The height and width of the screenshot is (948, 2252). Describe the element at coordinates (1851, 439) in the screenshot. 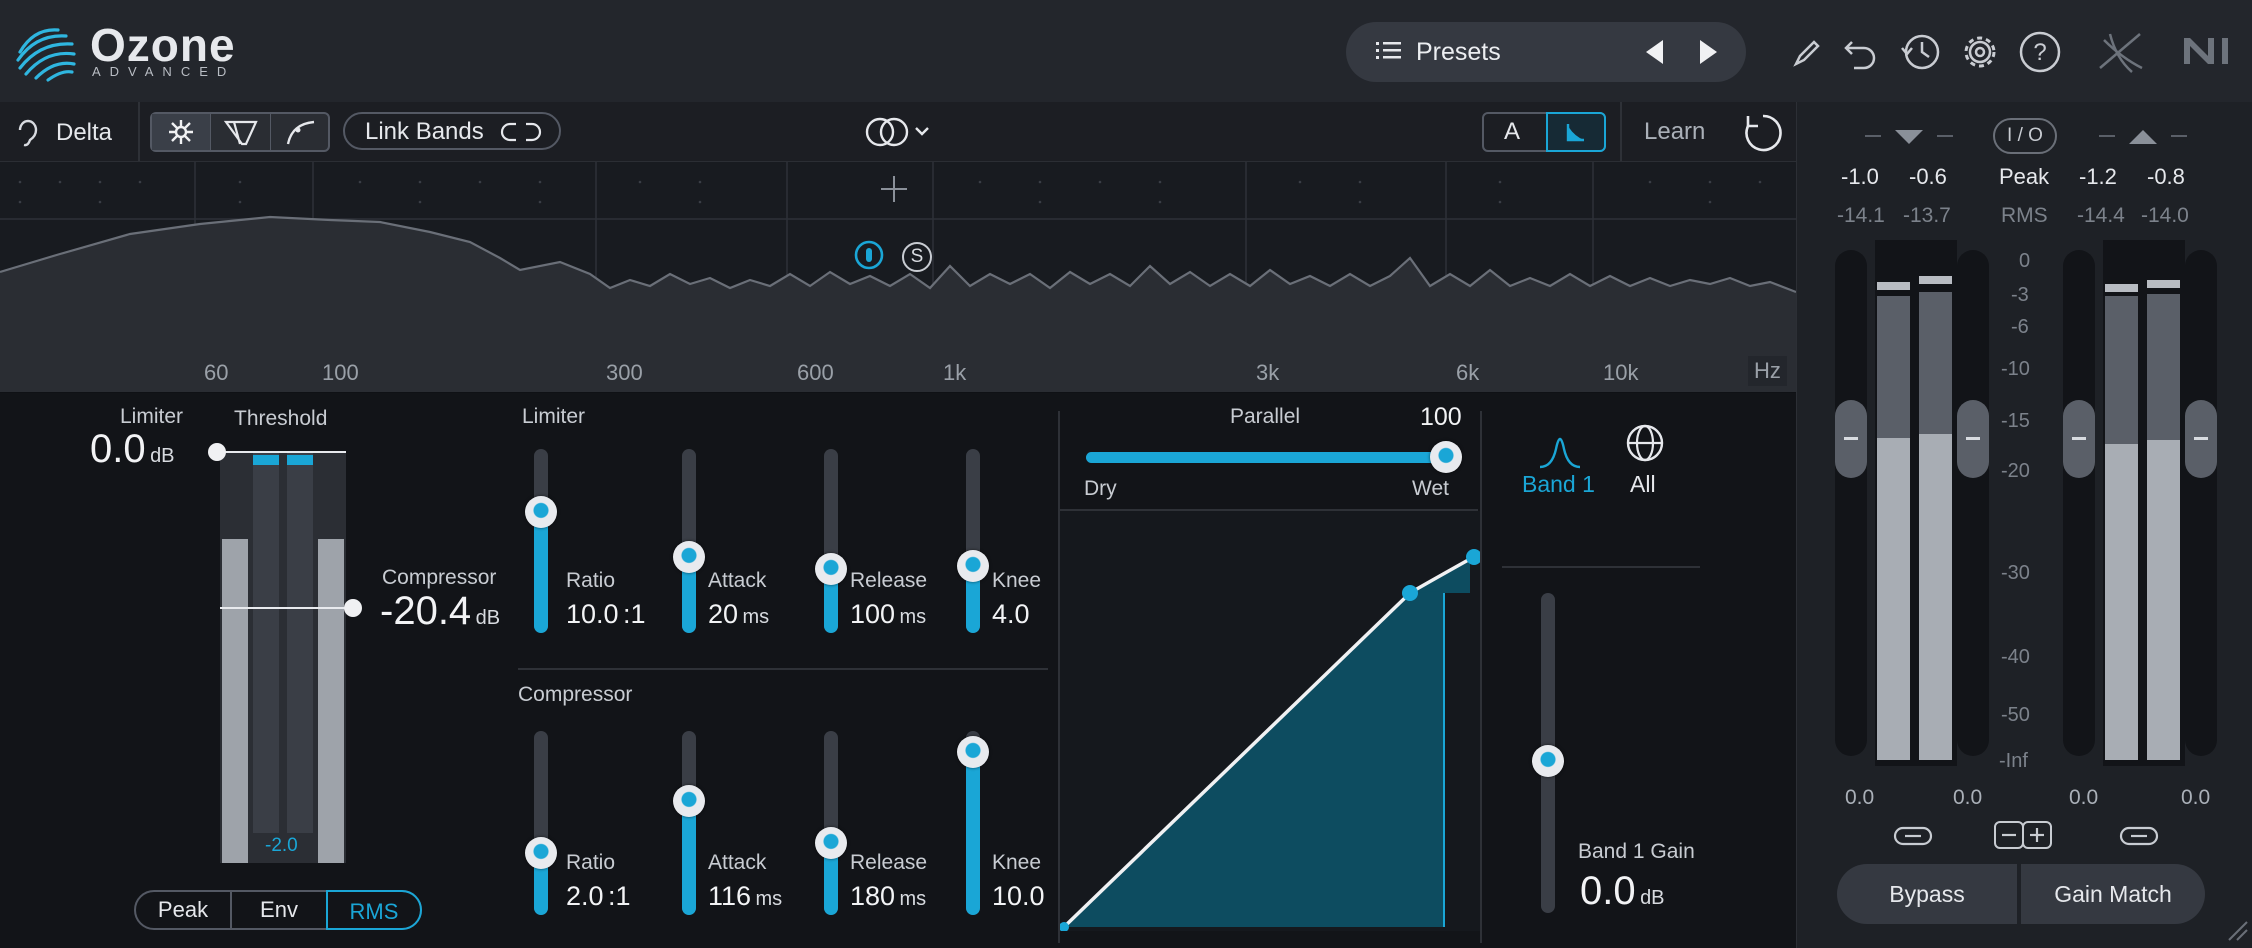

I see `input-fader-handle-left` at that location.